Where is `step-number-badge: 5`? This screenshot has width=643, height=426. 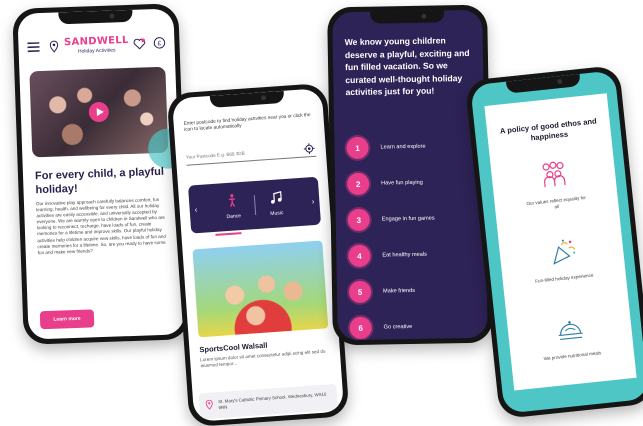 step-number-badge: 5 is located at coordinates (360, 292).